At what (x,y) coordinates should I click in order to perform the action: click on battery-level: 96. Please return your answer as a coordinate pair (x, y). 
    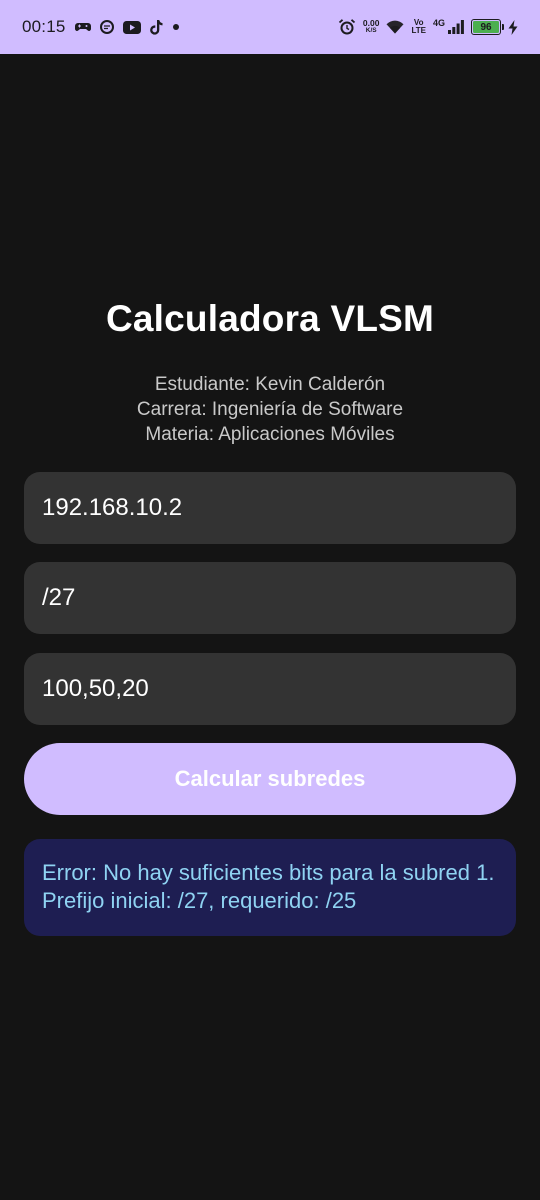
    Looking at the image, I should click on (486, 27).